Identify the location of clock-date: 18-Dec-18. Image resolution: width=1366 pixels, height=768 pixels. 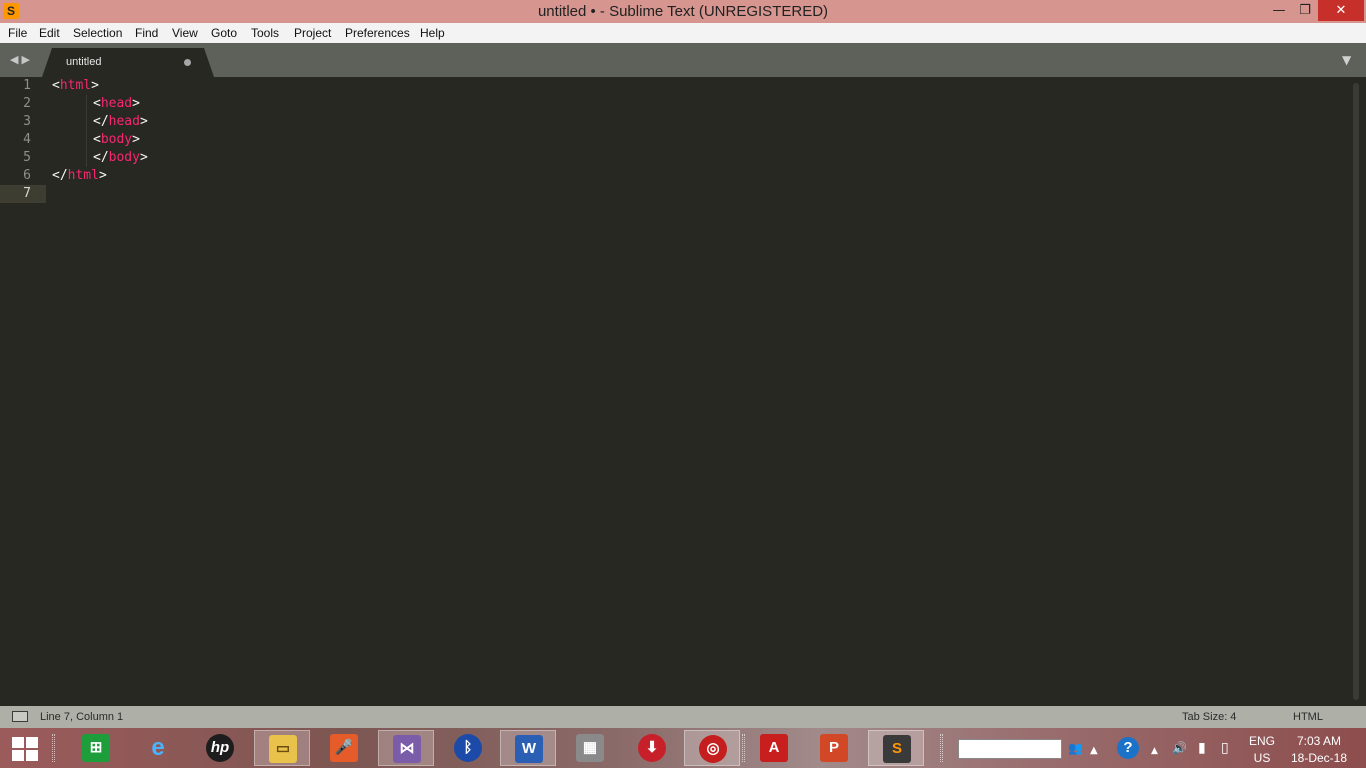
(1319, 758).